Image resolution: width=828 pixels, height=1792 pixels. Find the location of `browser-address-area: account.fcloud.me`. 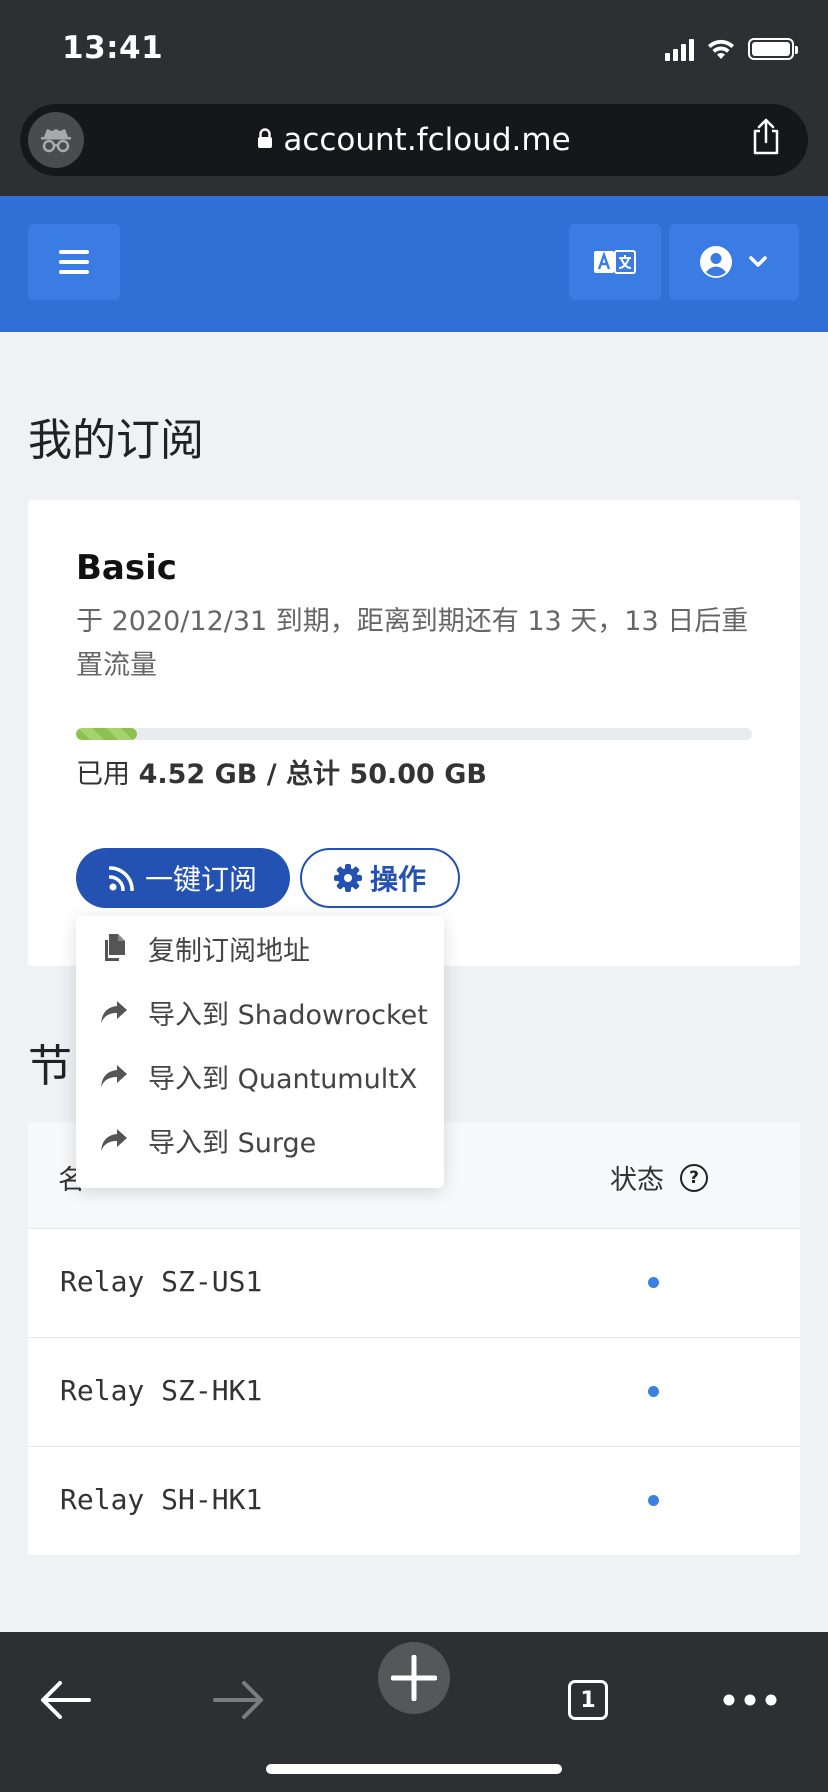

browser-address-area: account.fcloud.me is located at coordinates (414, 146).